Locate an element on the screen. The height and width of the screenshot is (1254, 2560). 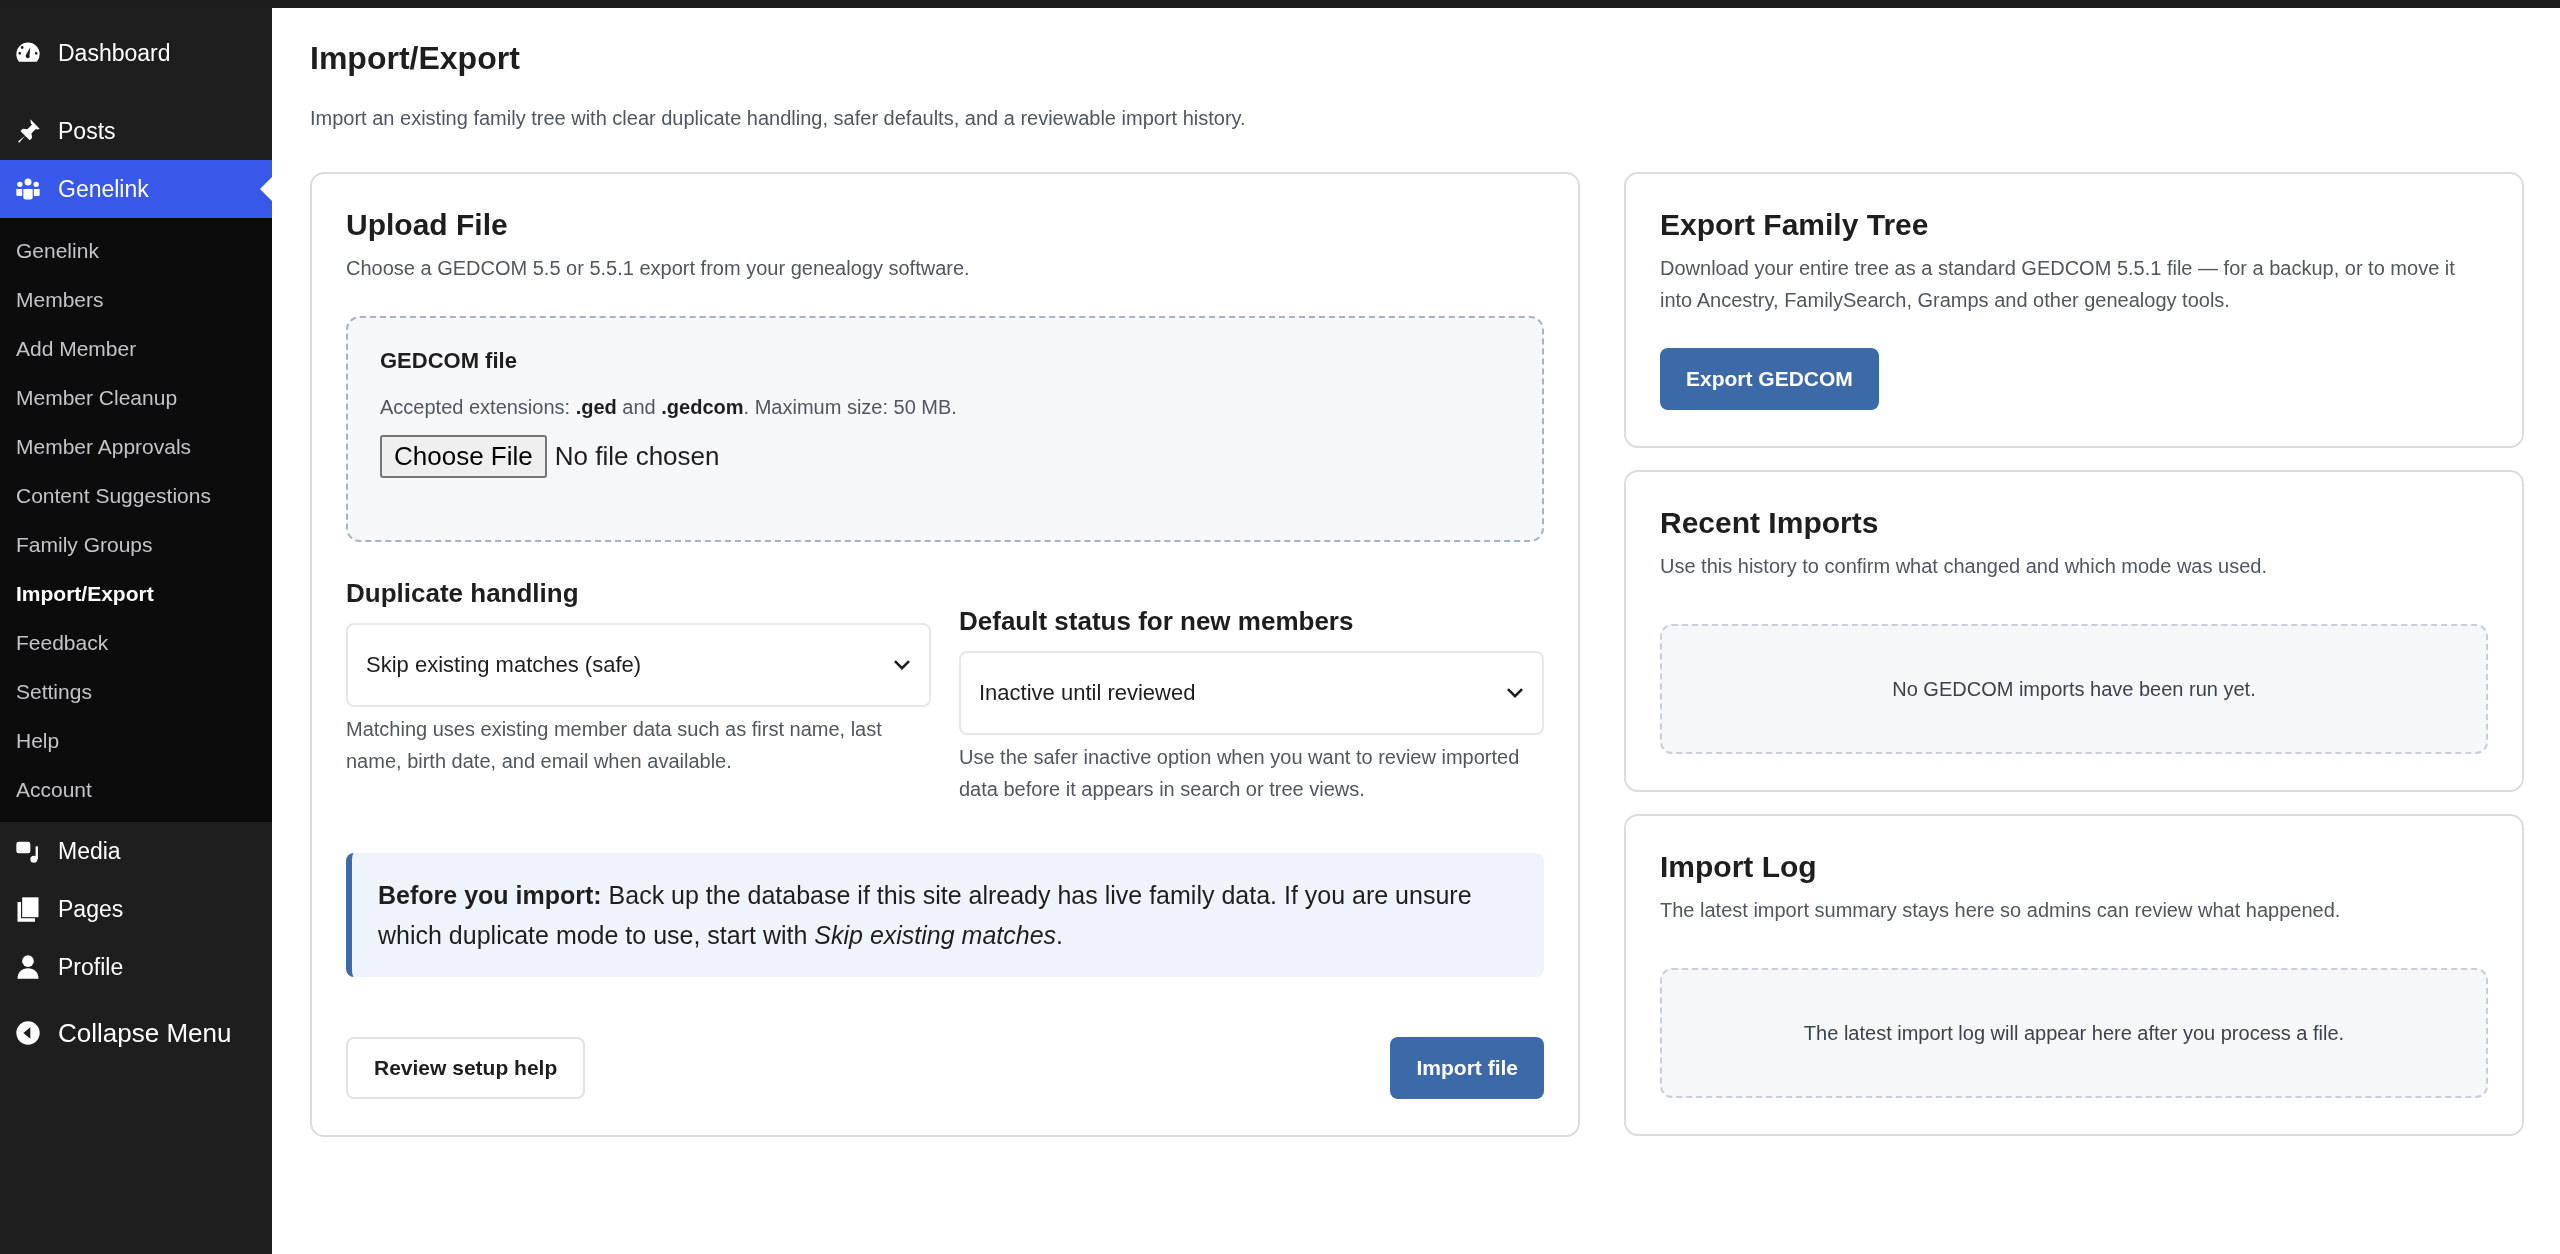
field-label: Default status for new members is located at coordinates (1157, 621).